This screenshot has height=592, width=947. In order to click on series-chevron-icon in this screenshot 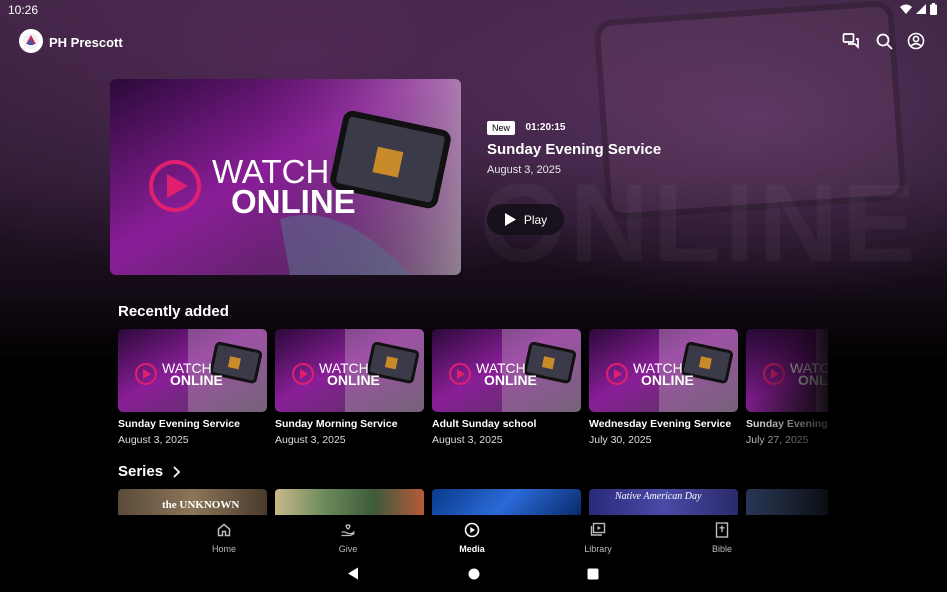, I will do `click(177, 474)`.